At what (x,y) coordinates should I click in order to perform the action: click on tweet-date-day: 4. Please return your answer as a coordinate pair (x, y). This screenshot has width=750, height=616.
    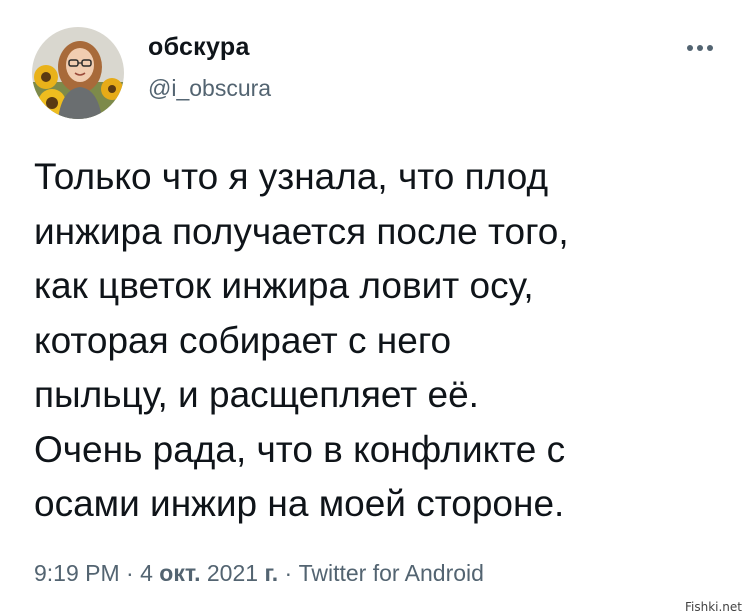
    Looking at the image, I should click on (146, 573).